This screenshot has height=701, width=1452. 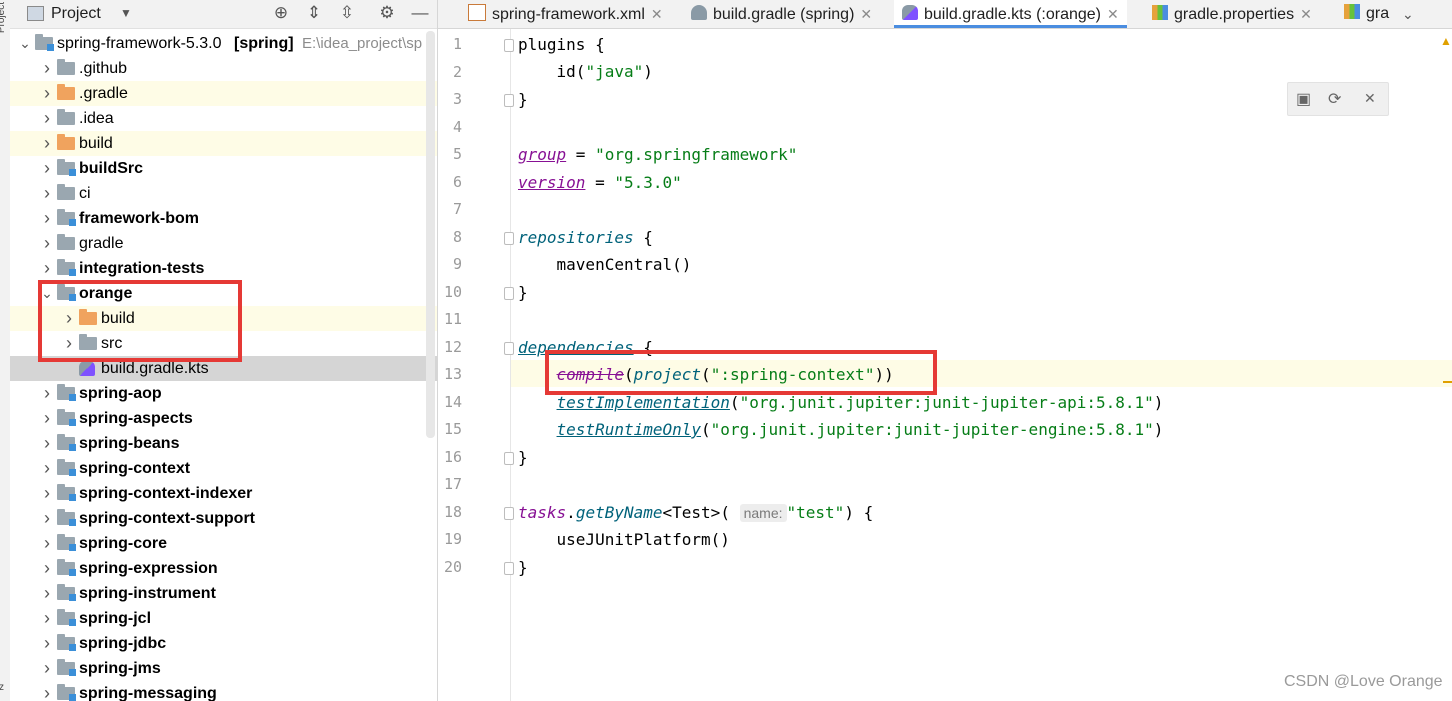 I want to click on tab-build-gradle-kts-orange: build.gradle.kts (:orange) ✕, so click(x=1010, y=14).